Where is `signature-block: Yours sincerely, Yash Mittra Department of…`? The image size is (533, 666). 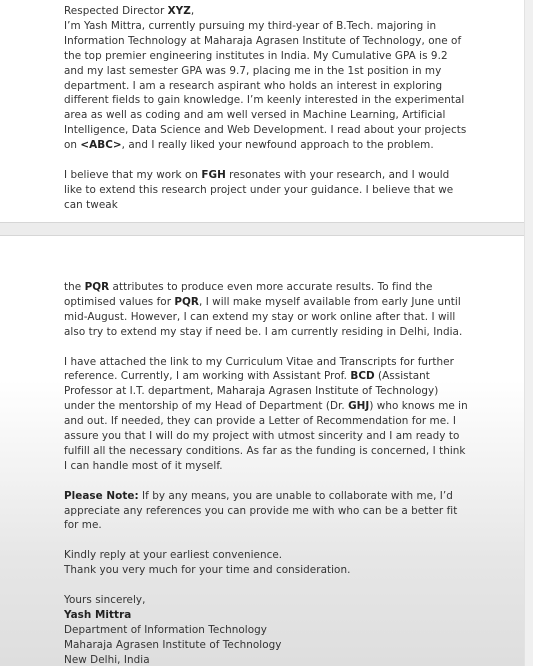 signature-block: Yours sincerely, Yash Mittra Department of… is located at coordinates (261, 629).